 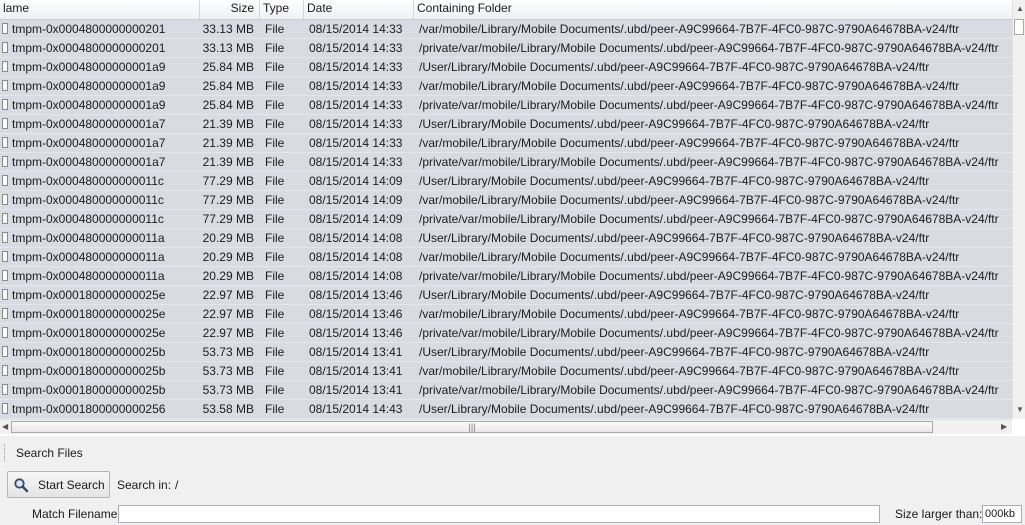 I want to click on file-date-cell: 08/15/2014 14:09, so click(x=356, y=200).